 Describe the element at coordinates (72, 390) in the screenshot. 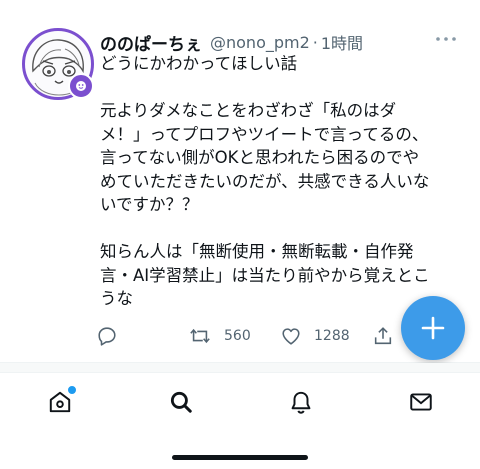

I see `notification-dot` at that location.